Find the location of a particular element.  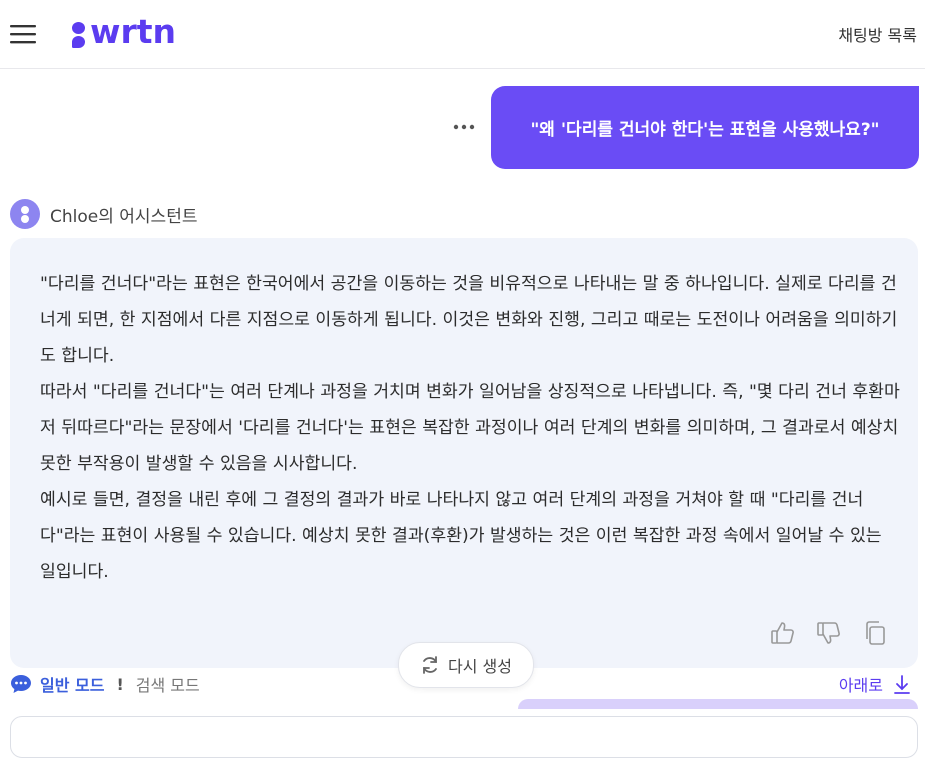

thumbs-up-icon is located at coordinates (783, 633).